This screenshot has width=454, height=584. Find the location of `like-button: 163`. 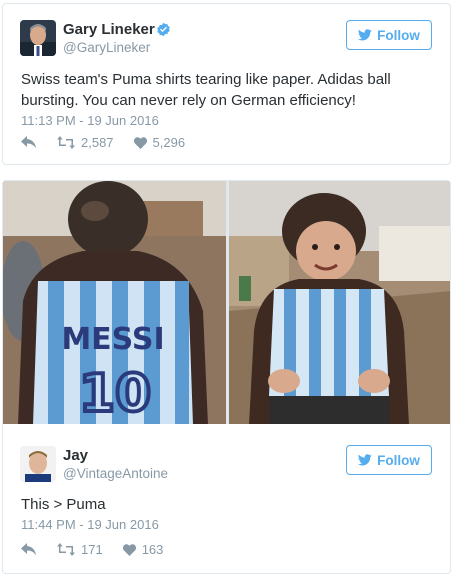

like-button: 163 is located at coordinates (143, 549).